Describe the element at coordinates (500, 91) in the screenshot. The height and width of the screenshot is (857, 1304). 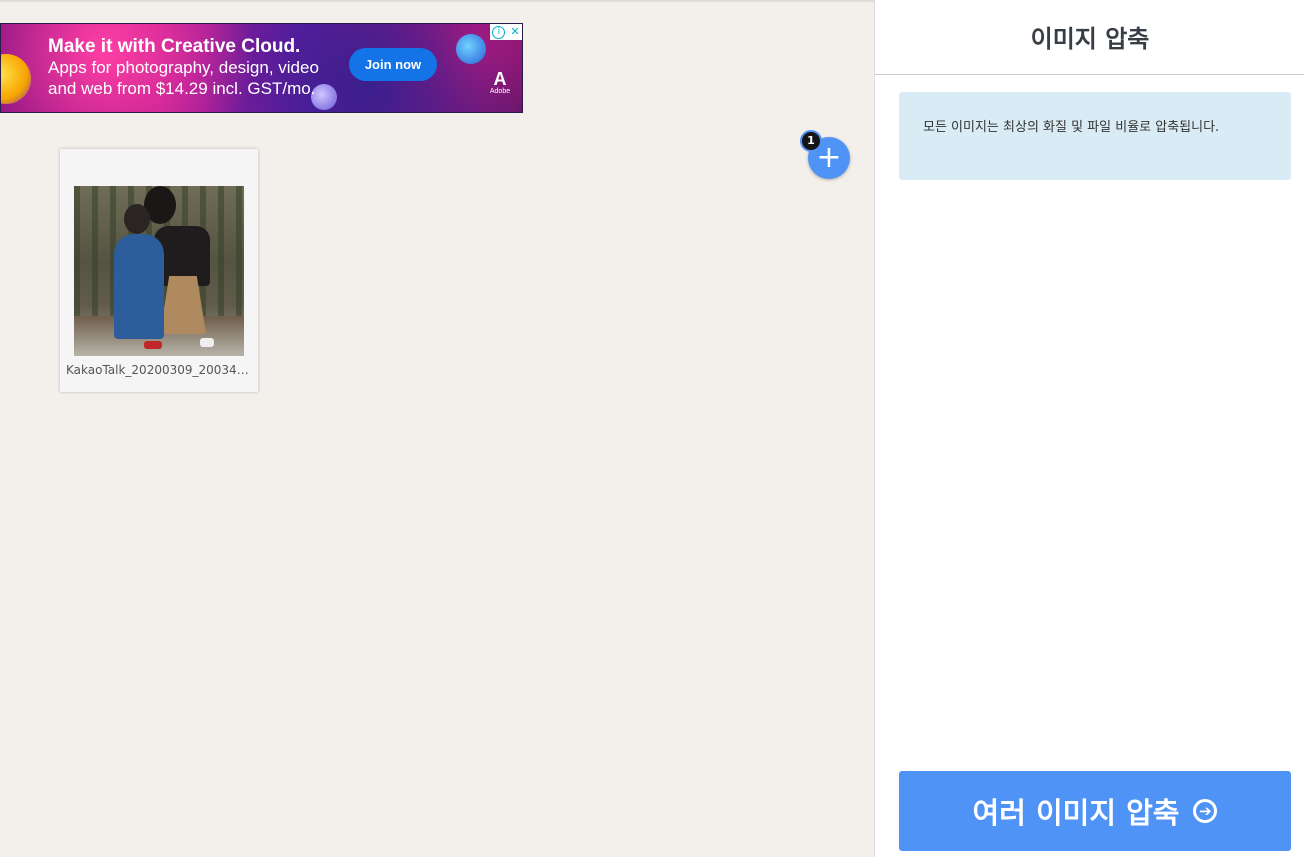
I see `adobe-logo-word: Adobe` at that location.